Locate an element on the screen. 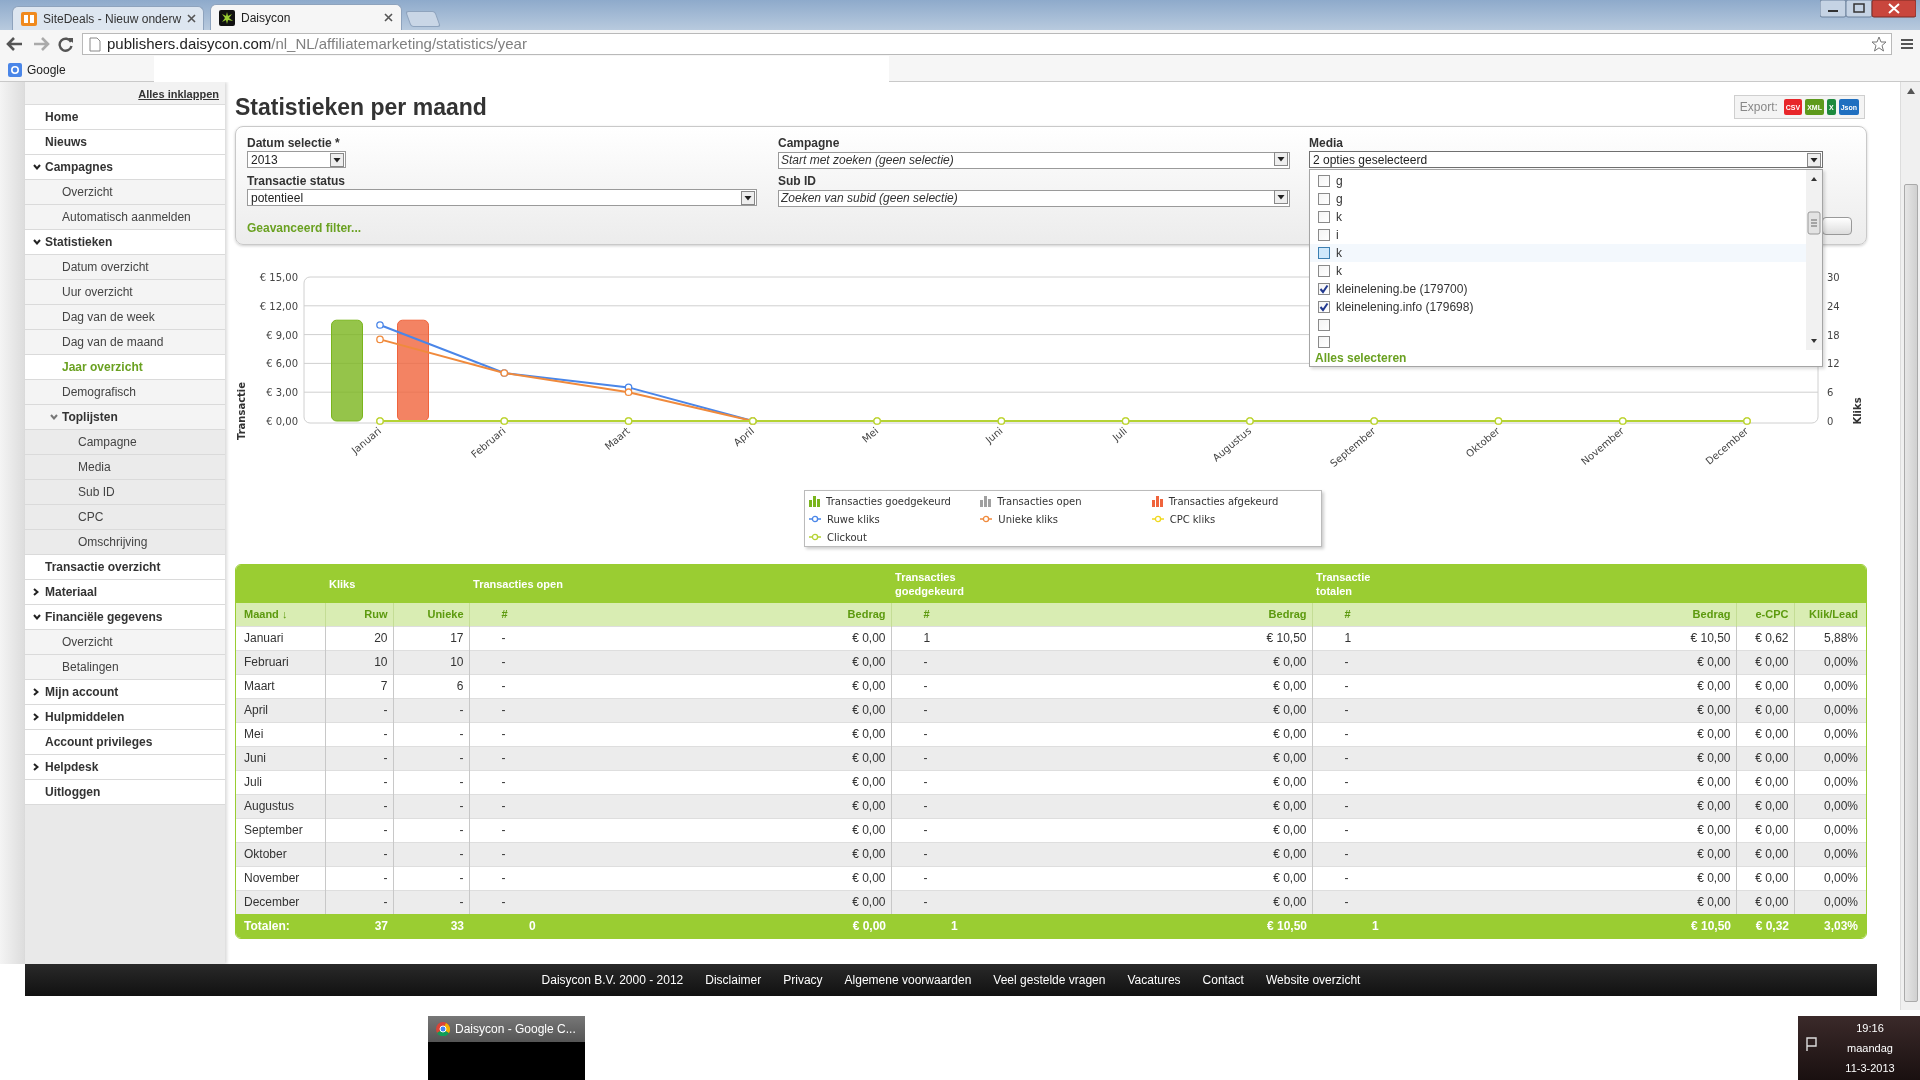 The image size is (1920, 1080). media-select: 2 opties geselecteerd is located at coordinates (1566, 159).